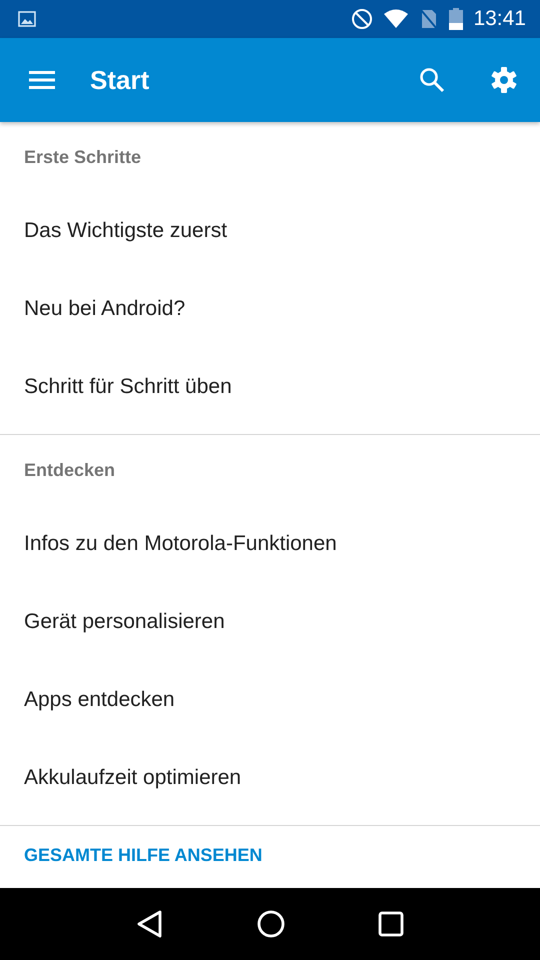 The width and height of the screenshot is (540, 960). What do you see at coordinates (27, 19) in the screenshot?
I see `image-icon` at bounding box center [27, 19].